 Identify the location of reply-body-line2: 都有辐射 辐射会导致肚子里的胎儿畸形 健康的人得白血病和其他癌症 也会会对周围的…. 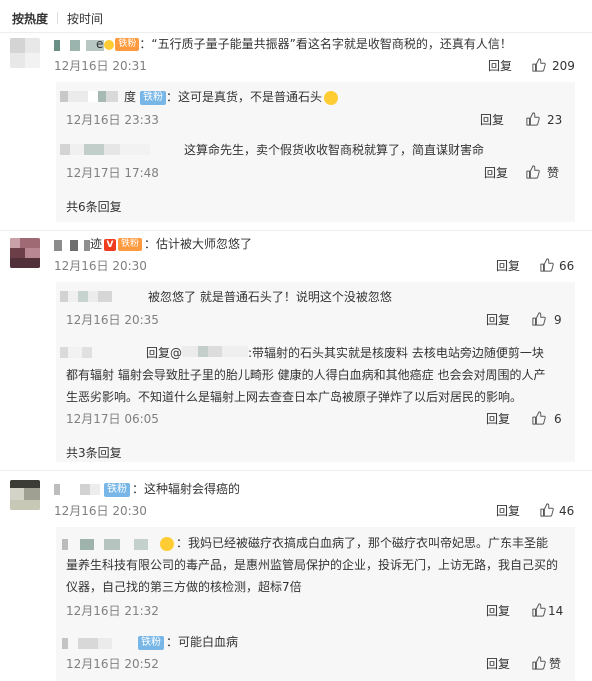
(306, 375).